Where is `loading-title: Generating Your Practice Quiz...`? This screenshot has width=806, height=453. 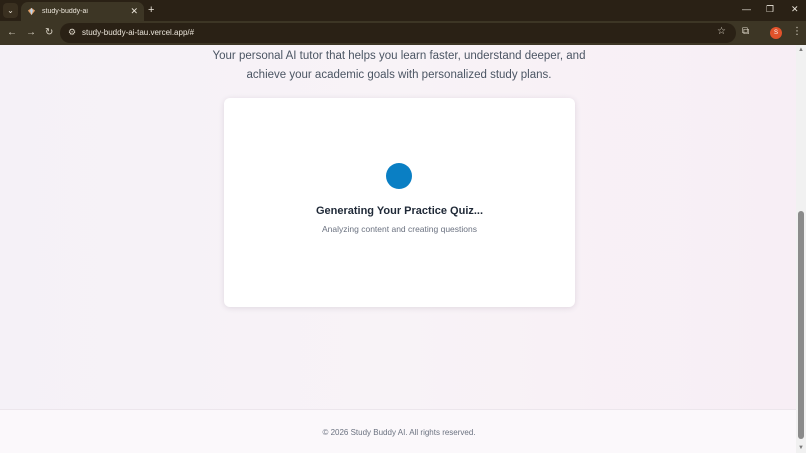 loading-title: Generating Your Practice Quiz... is located at coordinates (399, 211).